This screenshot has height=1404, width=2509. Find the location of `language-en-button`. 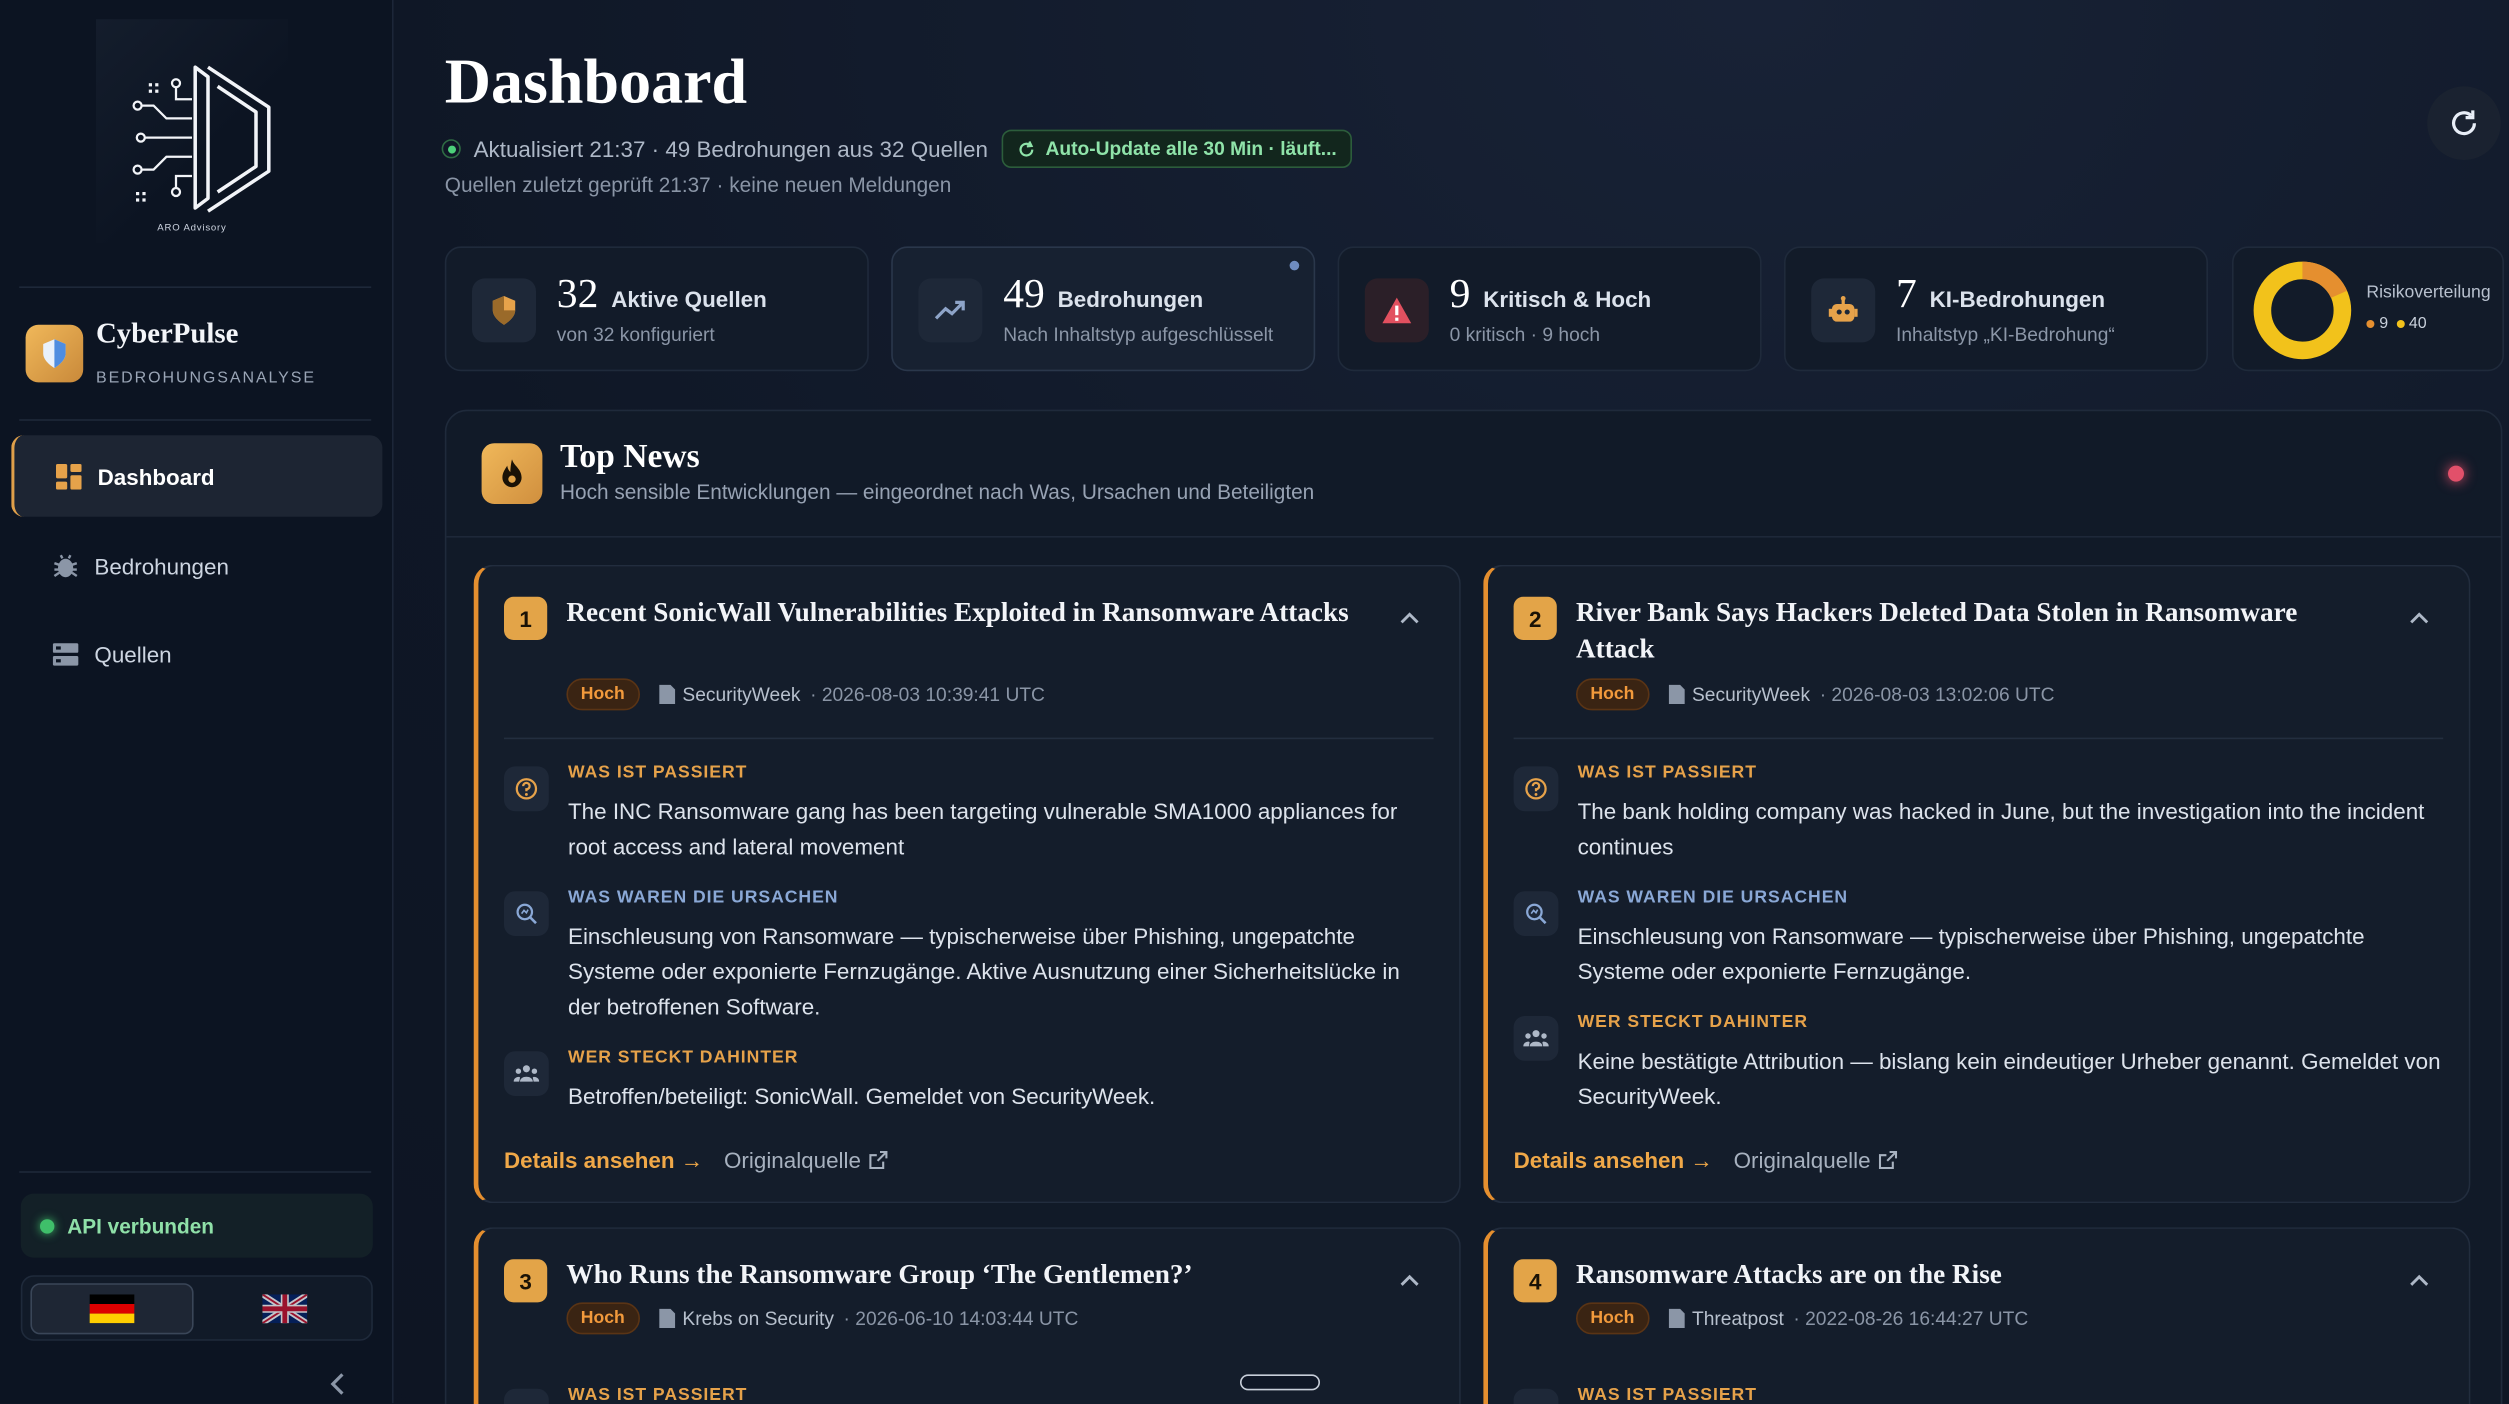

language-en-button is located at coordinates (284, 1308).